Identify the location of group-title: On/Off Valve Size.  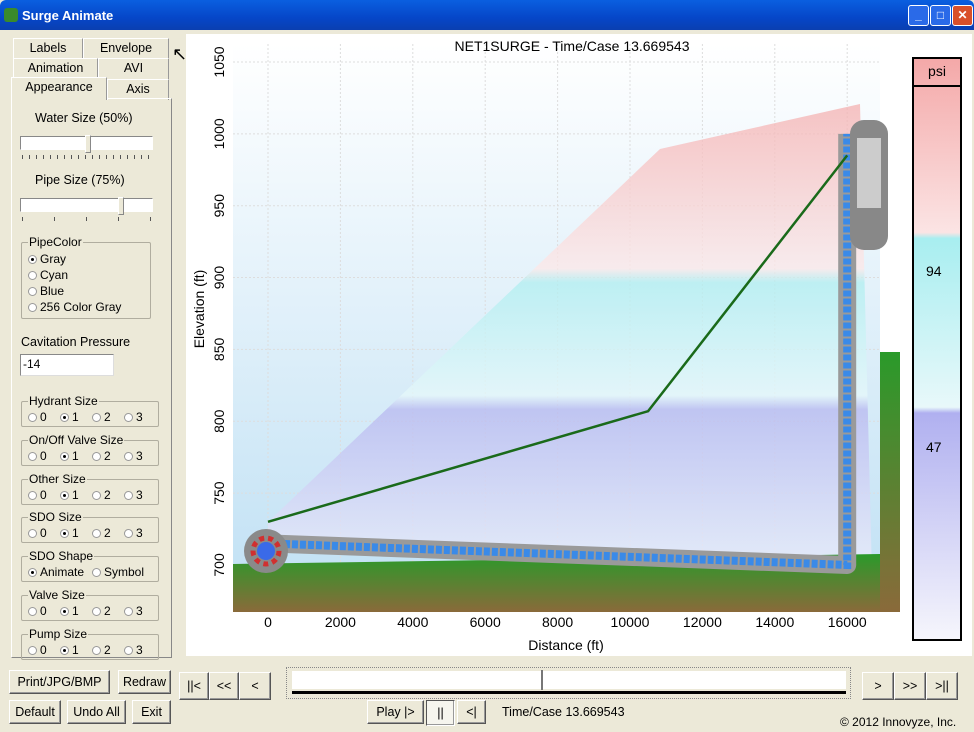
(76, 439).